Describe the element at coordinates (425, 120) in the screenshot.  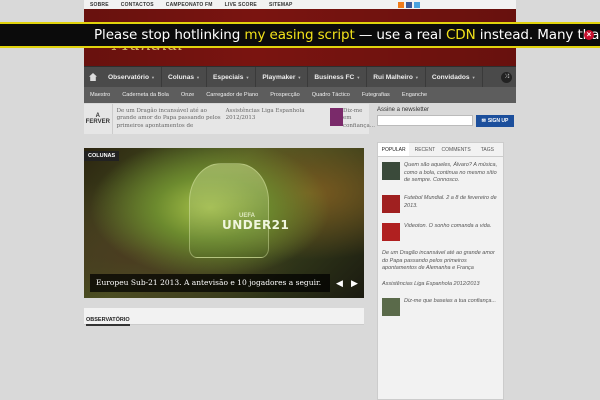
I see `newsletter-email-input` at that location.